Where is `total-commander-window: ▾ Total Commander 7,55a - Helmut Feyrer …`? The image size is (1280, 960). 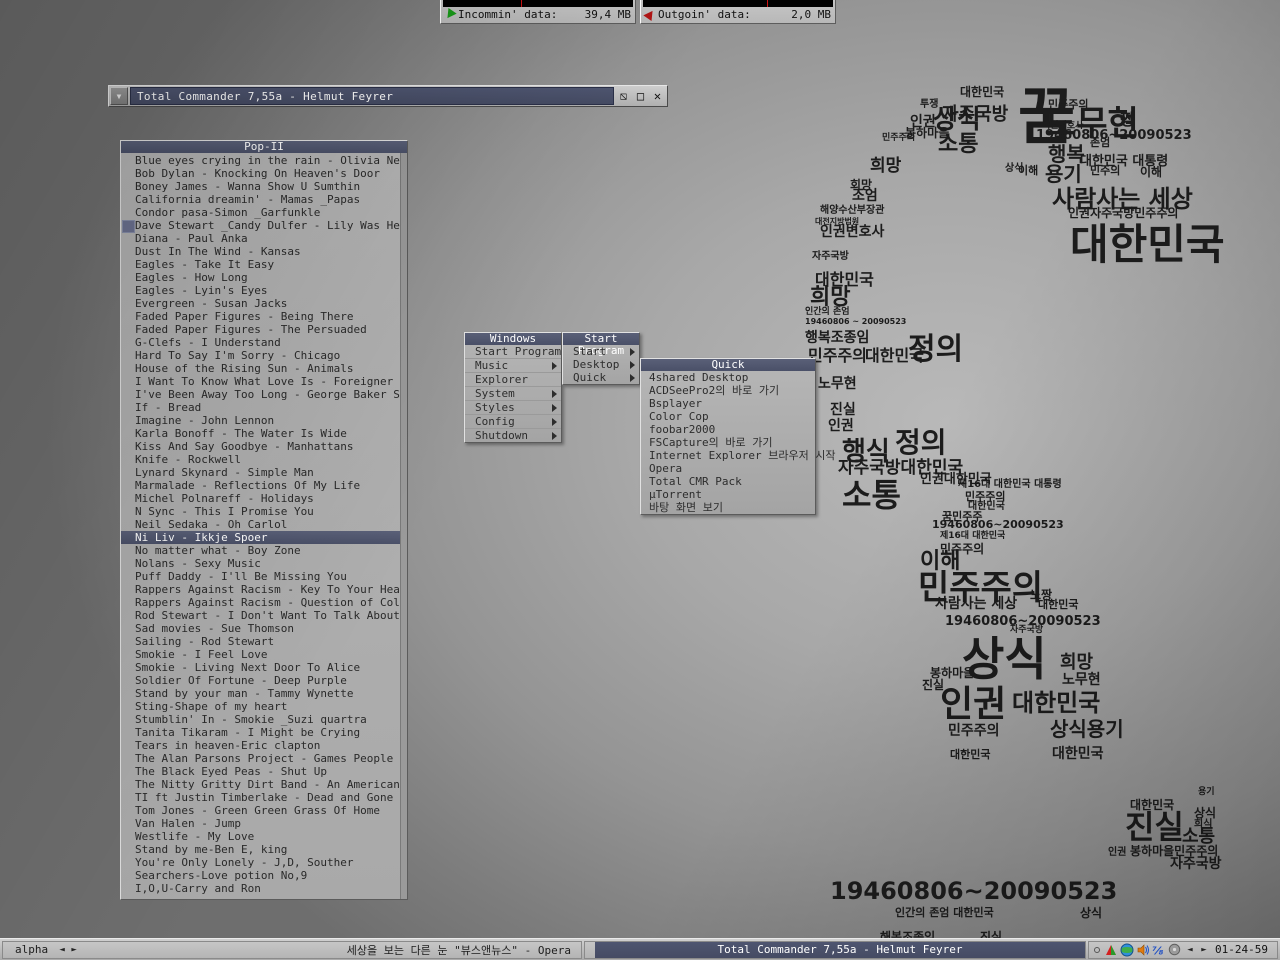
total-commander-window: ▾ Total Commander 7,55a - Helmut Feyrer … is located at coordinates (388, 96).